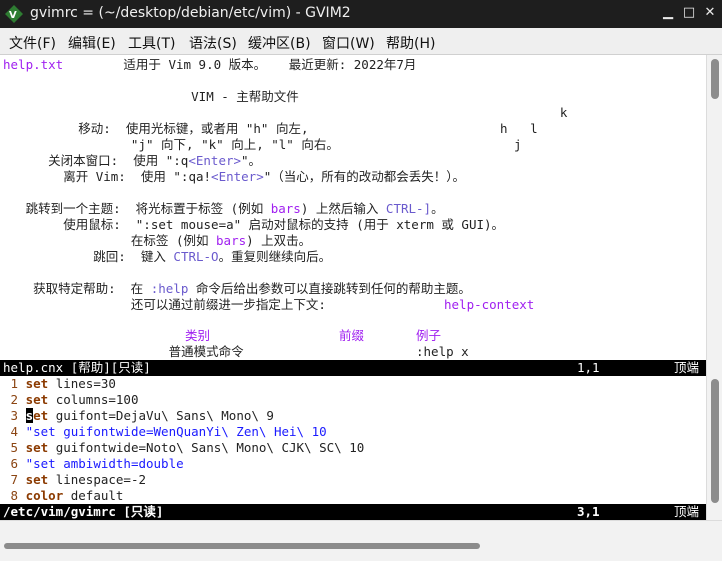 The height and width of the screenshot is (561, 722). What do you see at coordinates (285, 112) in the screenshot?
I see `help-line-3: k` at bounding box center [285, 112].